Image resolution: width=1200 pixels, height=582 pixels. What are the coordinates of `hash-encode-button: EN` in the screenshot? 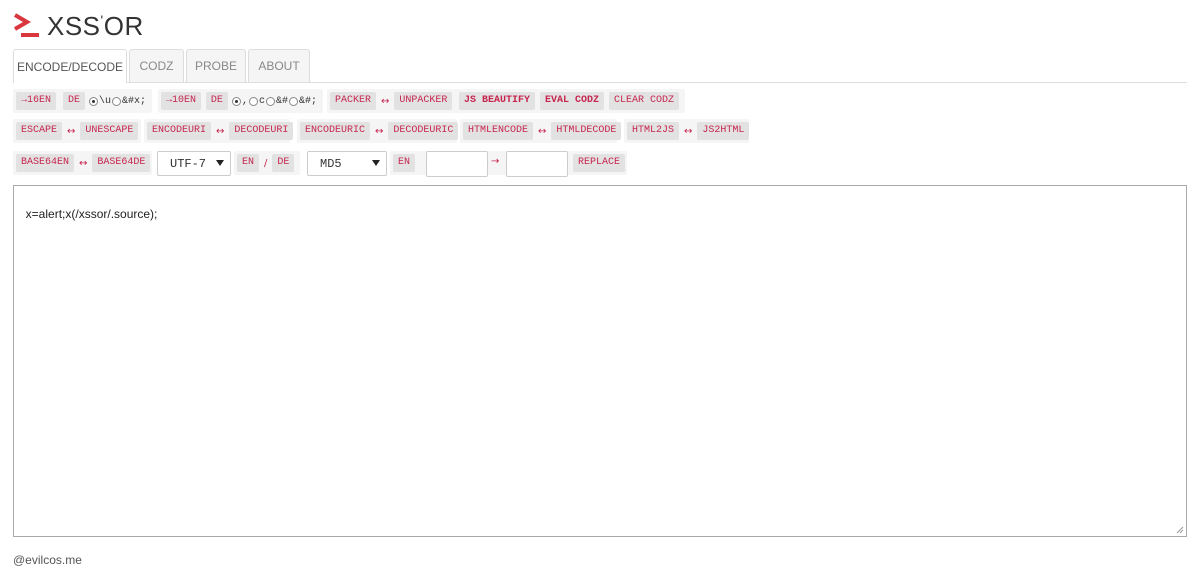 It's located at (404, 163).